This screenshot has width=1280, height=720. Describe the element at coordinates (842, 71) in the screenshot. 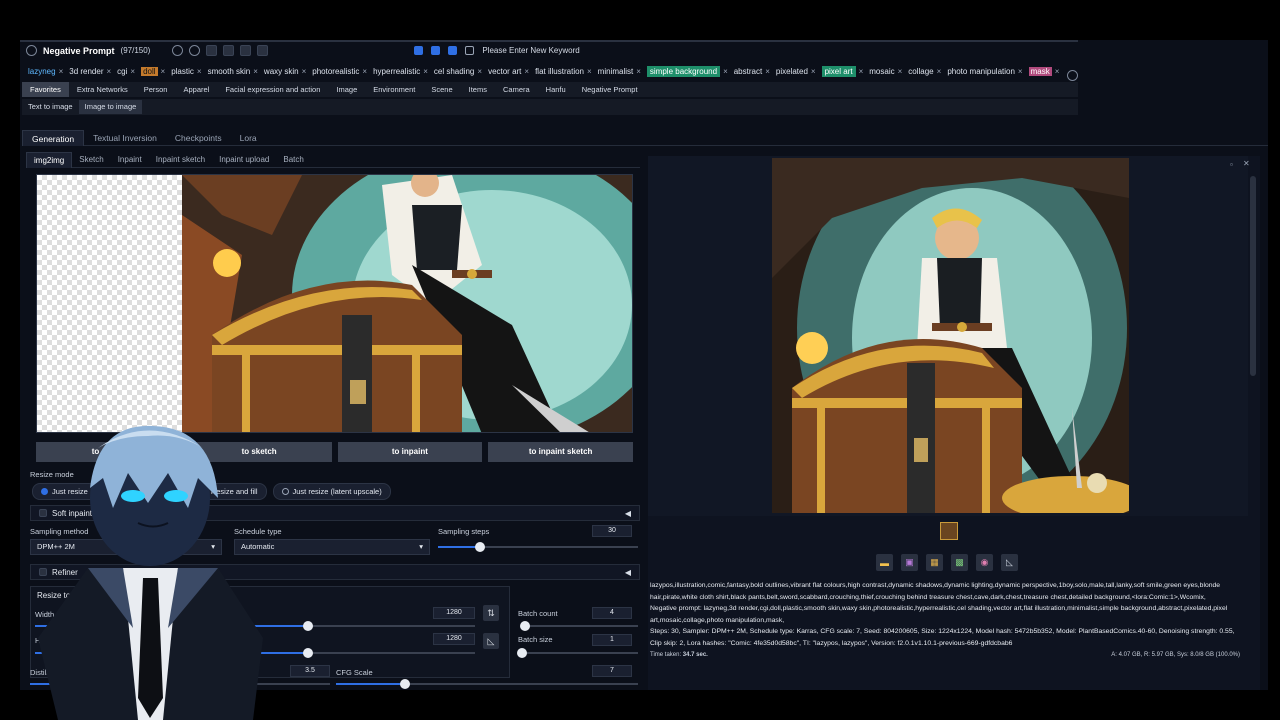

I see `negative-tag: pixel art ×` at that location.